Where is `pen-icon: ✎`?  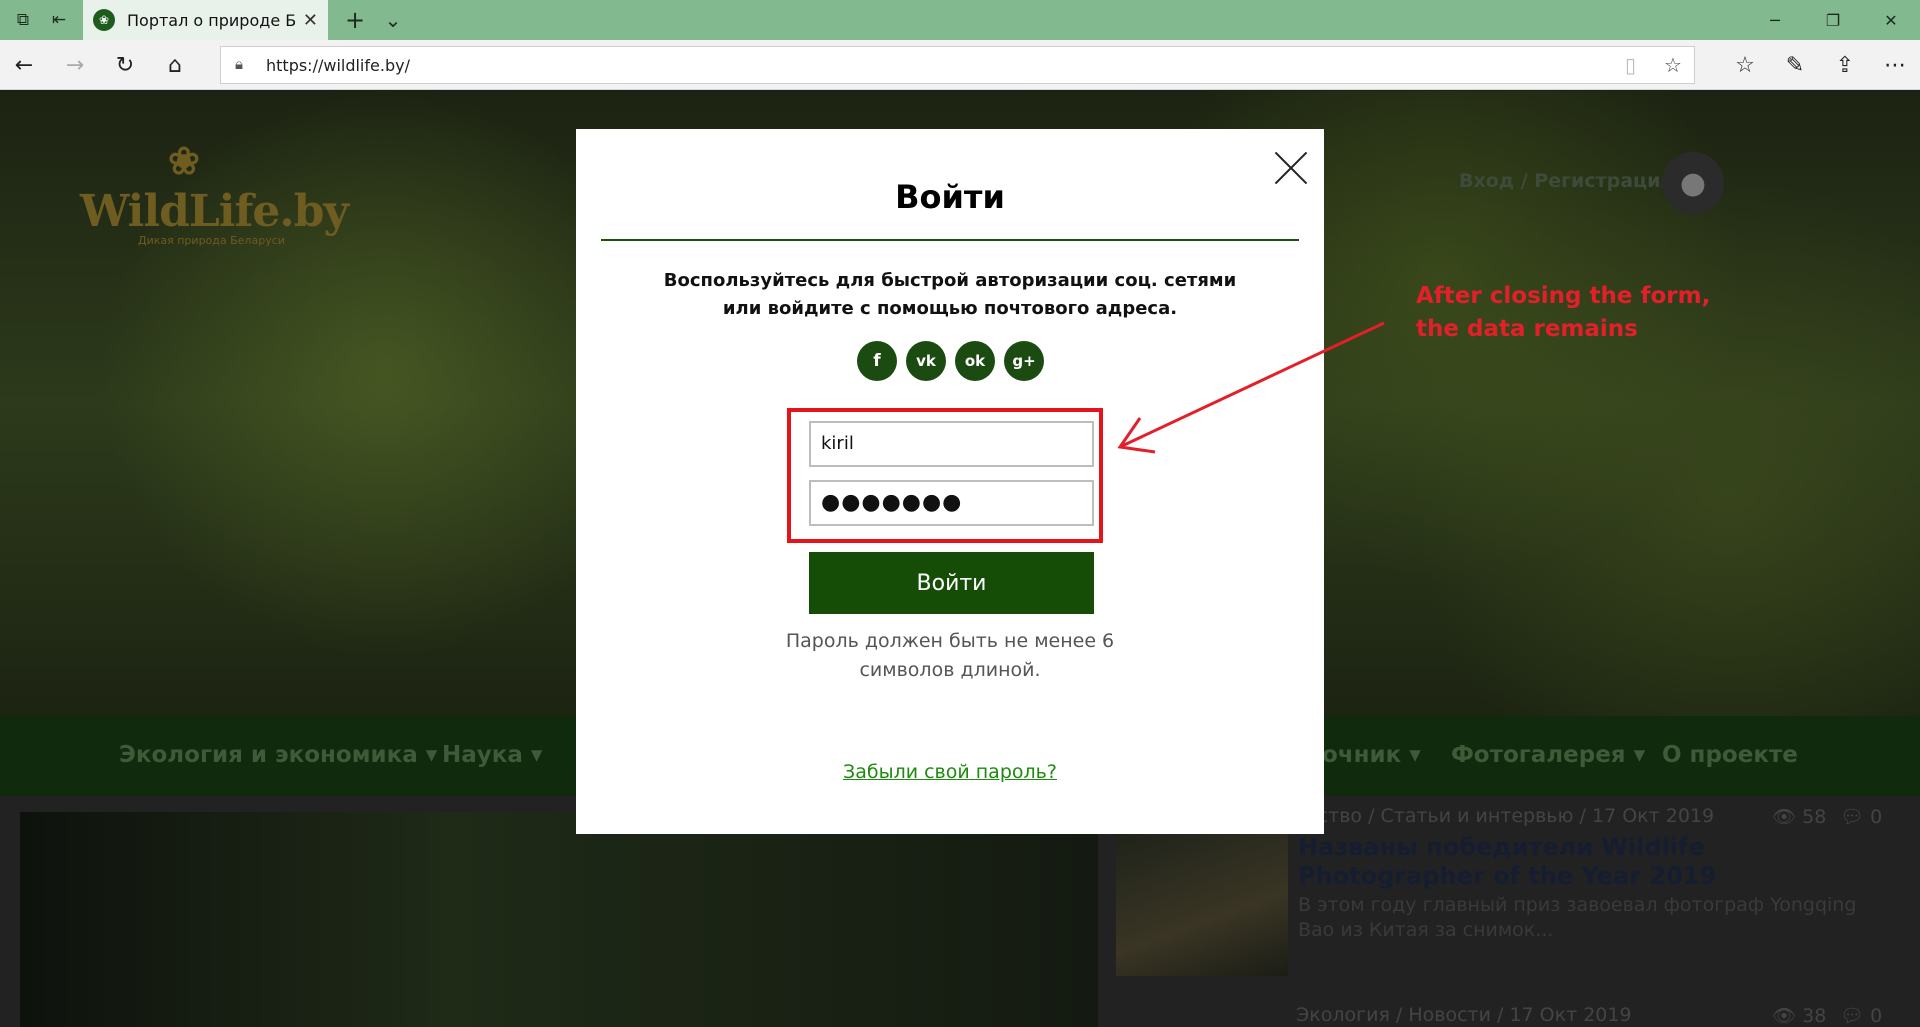
pen-icon: ✎ is located at coordinates (1795, 65).